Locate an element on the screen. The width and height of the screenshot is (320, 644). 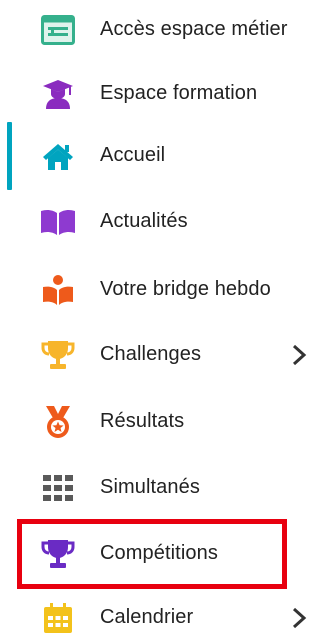
medal-icon is located at coordinates (58, 422).